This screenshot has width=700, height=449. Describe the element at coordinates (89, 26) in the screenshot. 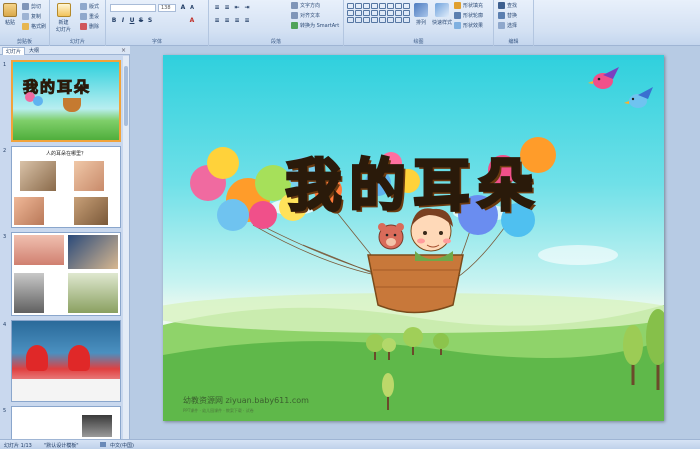

I see `delete-slide-button: 删除` at that location.